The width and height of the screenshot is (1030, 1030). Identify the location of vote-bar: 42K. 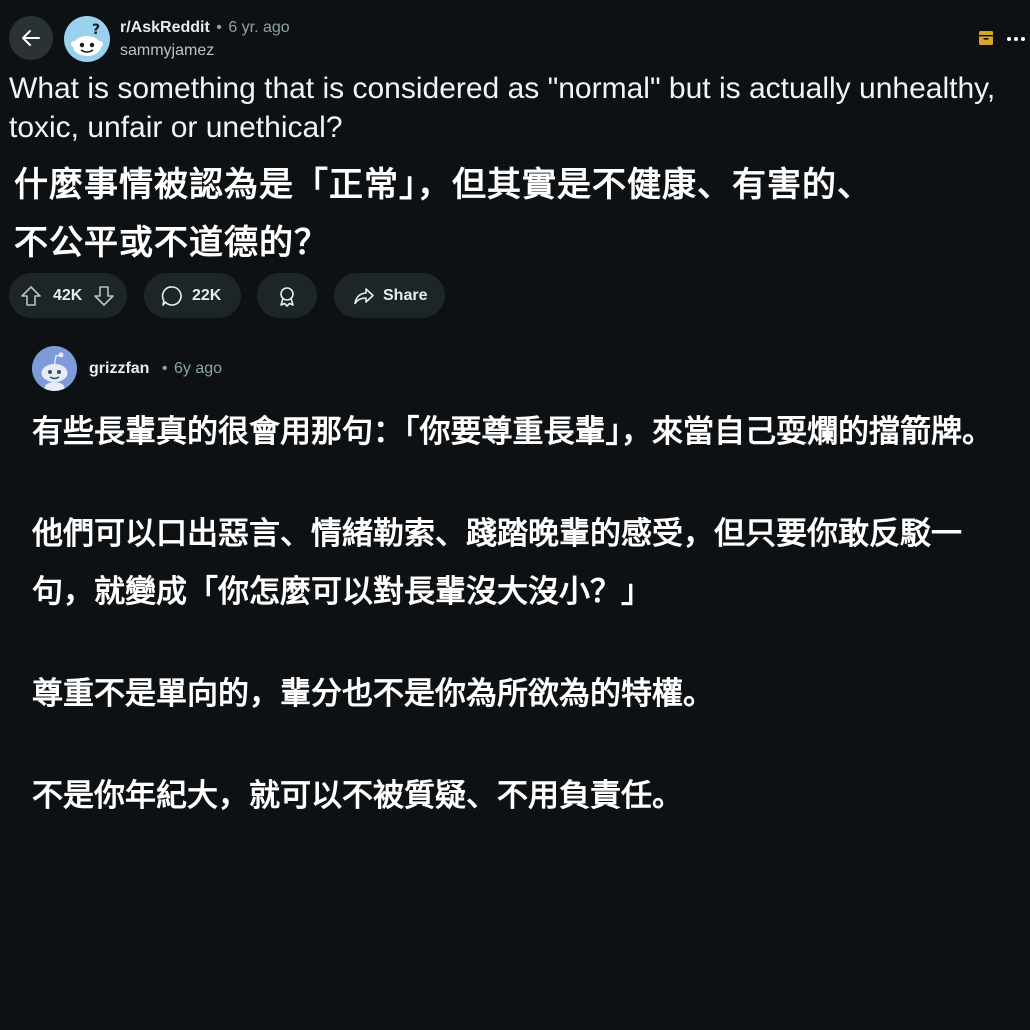
(68, 295).